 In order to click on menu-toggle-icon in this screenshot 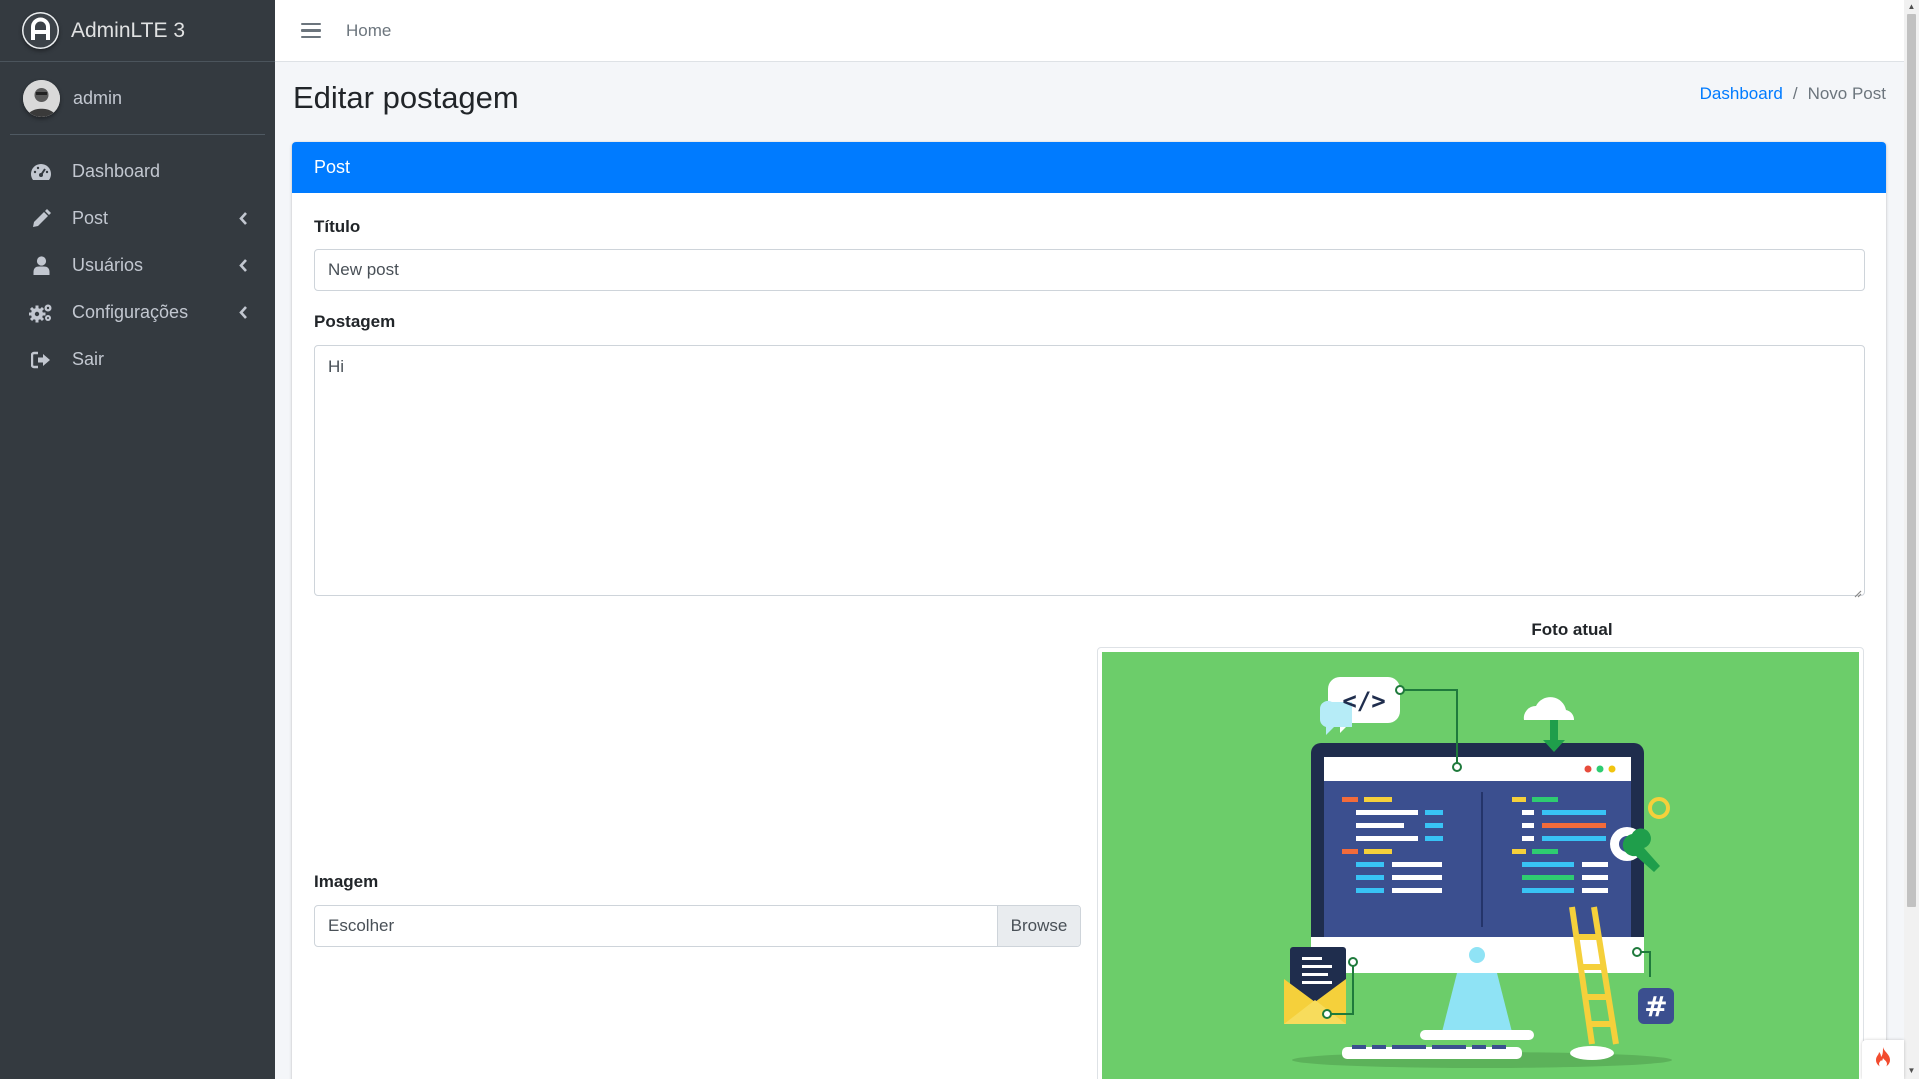, I will do `click(311, 31)`.